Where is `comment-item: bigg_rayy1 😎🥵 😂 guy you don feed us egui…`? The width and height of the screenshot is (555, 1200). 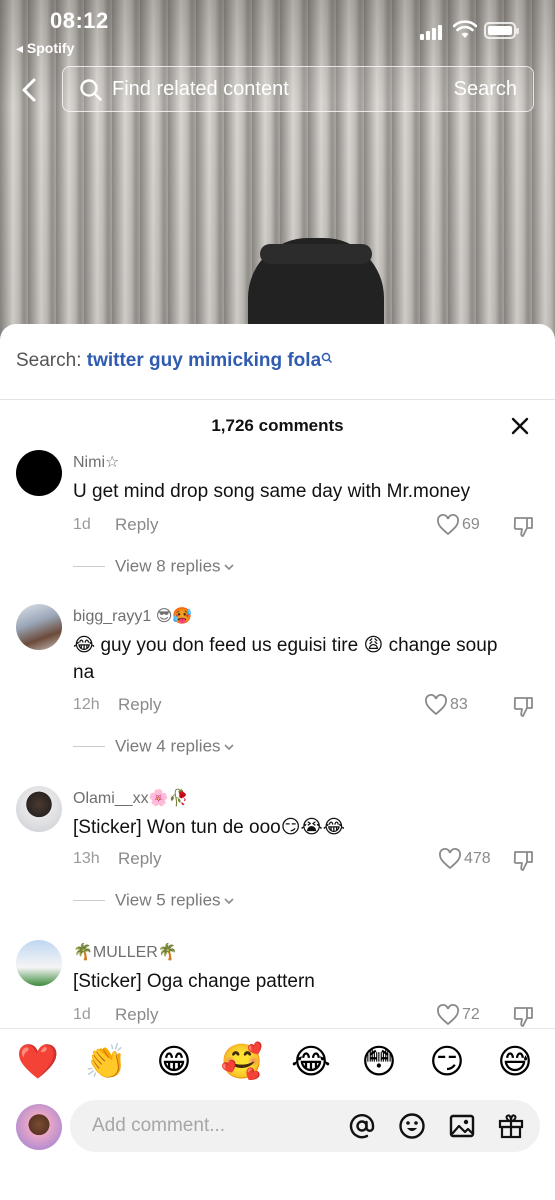 comment-item: bigg_rayy1 😎🥵 😂 guy you don feed us egui… is located at coordinates (277, 689).